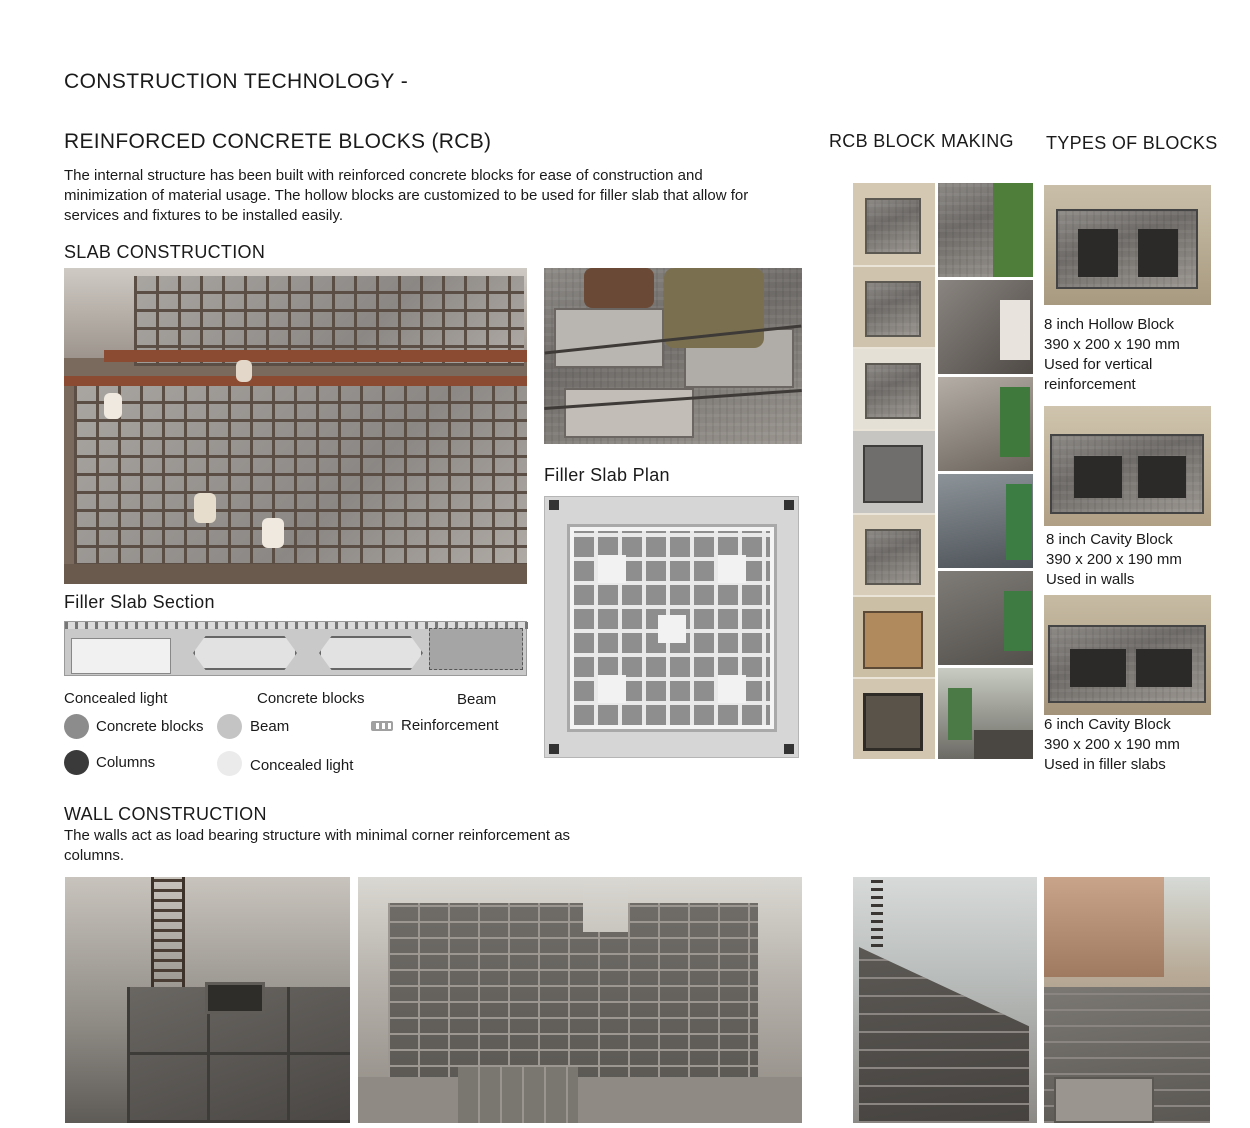 This screenshot has width=1250, height=1128. Describe the element at coordinates (1109, 324) in the screenshot. I see `block-type-name: 8 inch Hollow Block` at that location.